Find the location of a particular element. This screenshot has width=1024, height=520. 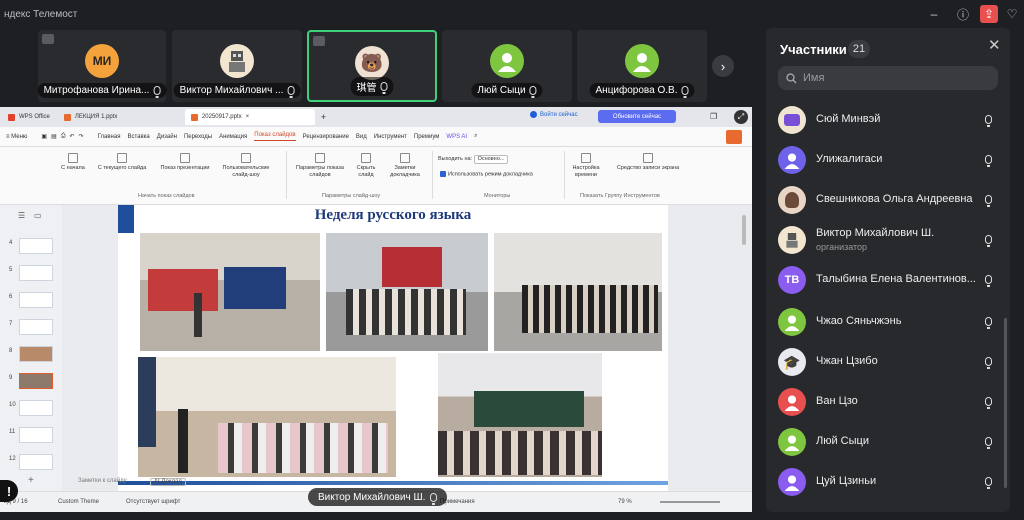

share-screen-icon: ⇪ is located at coordinates (989, 14).